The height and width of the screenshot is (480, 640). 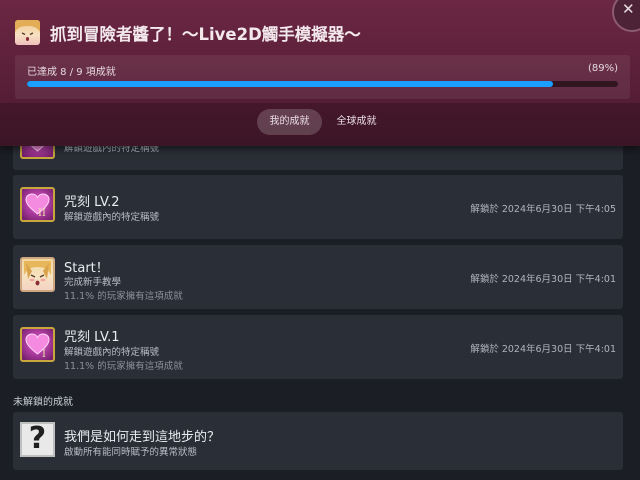 What do you see at coordinates (92, 337) in the screenshot?
I see `achievement-title: 咒刻 LV.1` at bounding box center [92, 337].